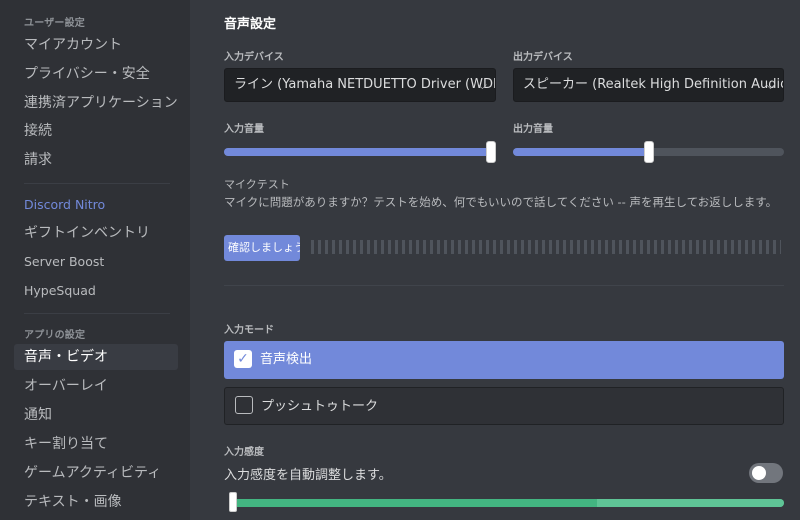 The width and height of the screenshot is (800, 520). Describe the element at coordinates (243, 359) in the screenshot. I see `checkmark-icon: ✓` at that location.